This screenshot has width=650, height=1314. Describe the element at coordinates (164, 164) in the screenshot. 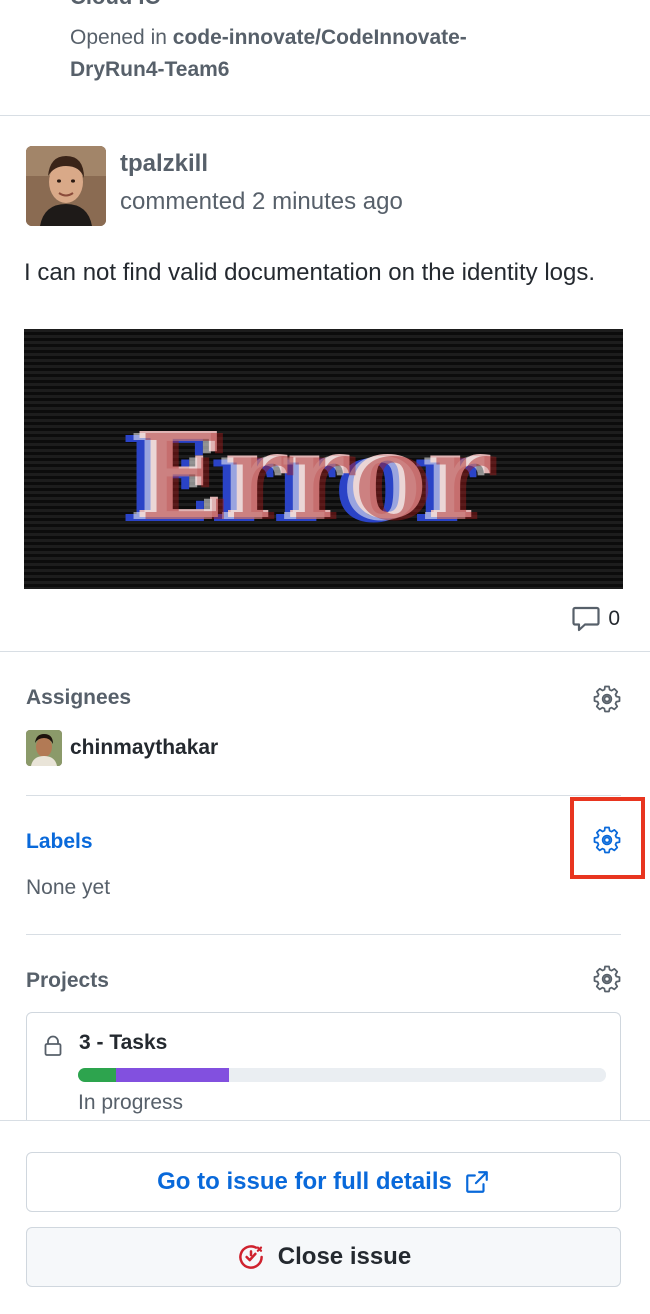

I see `comment-author: tpalzkill` at that location.